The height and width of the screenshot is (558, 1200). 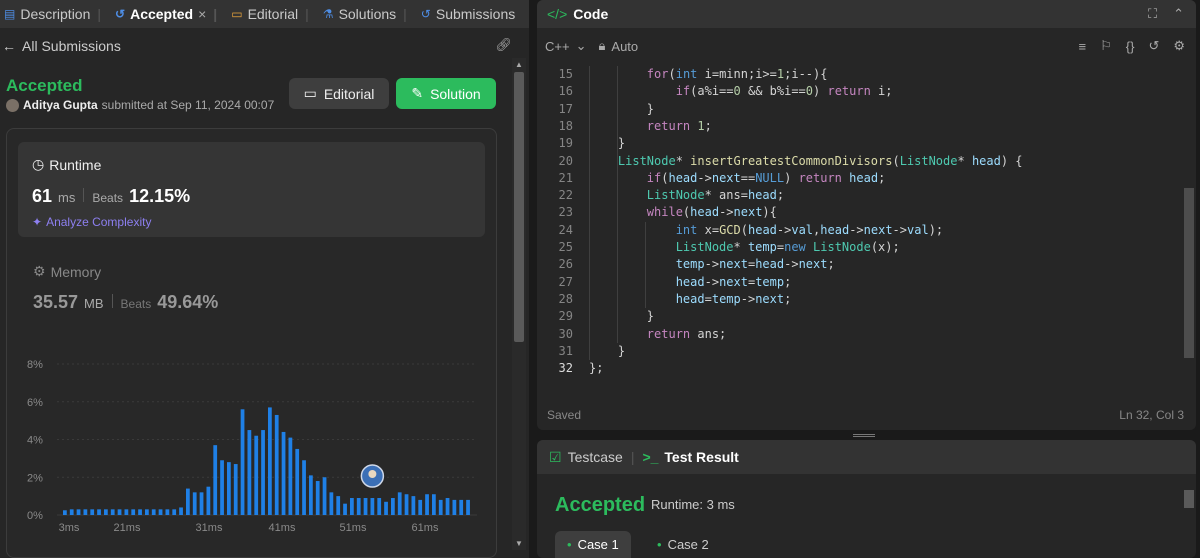 I want to click on avatar, so click(x=12, y=105).